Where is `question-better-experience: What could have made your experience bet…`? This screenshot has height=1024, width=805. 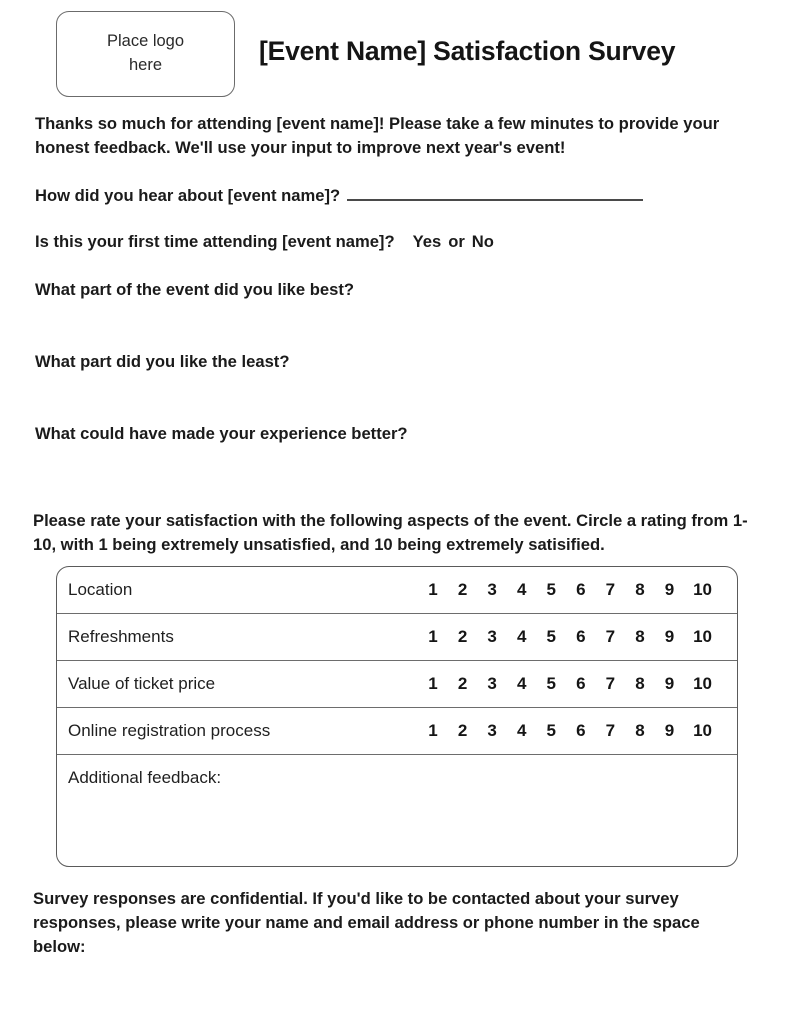 question-better-experience: What could have made your experience bet… is located at coordinates (221, 433).